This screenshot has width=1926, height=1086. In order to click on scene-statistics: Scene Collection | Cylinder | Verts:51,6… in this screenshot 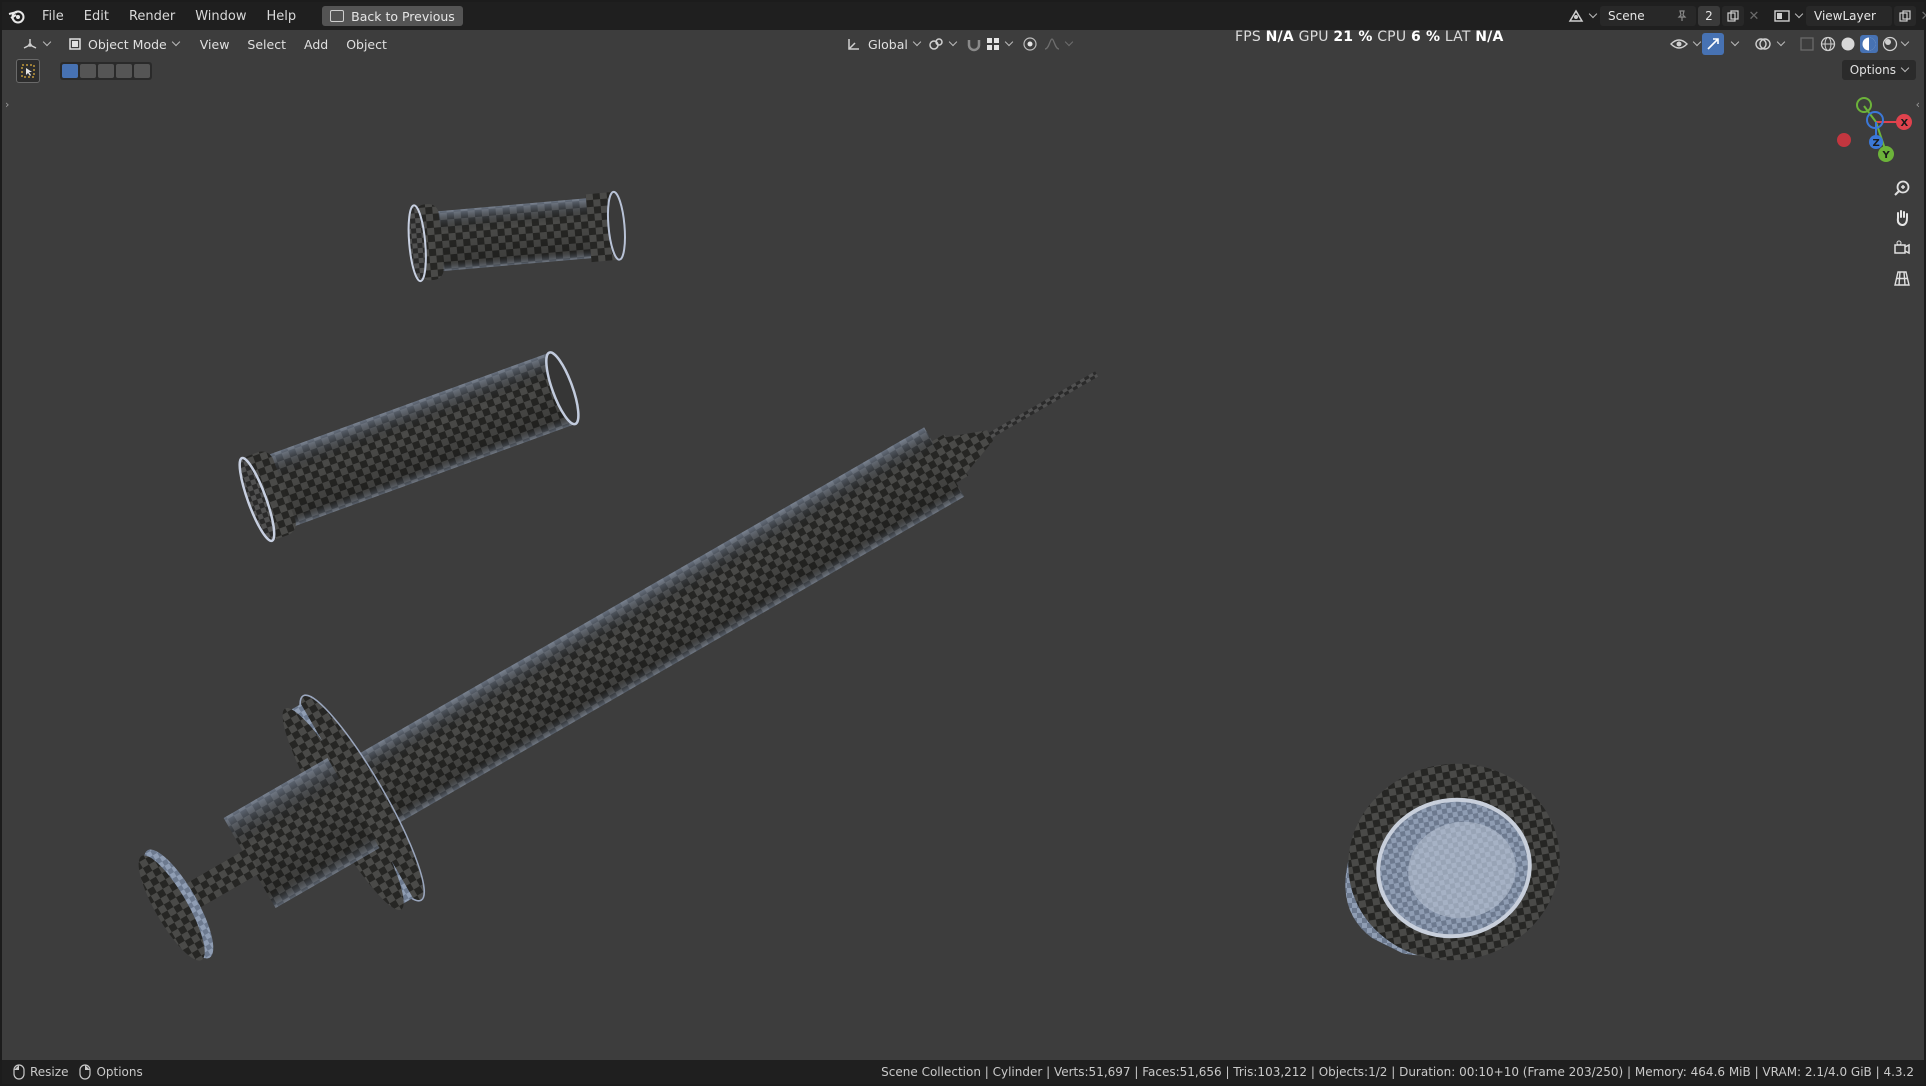, I will do `click(1397, 1072)`.